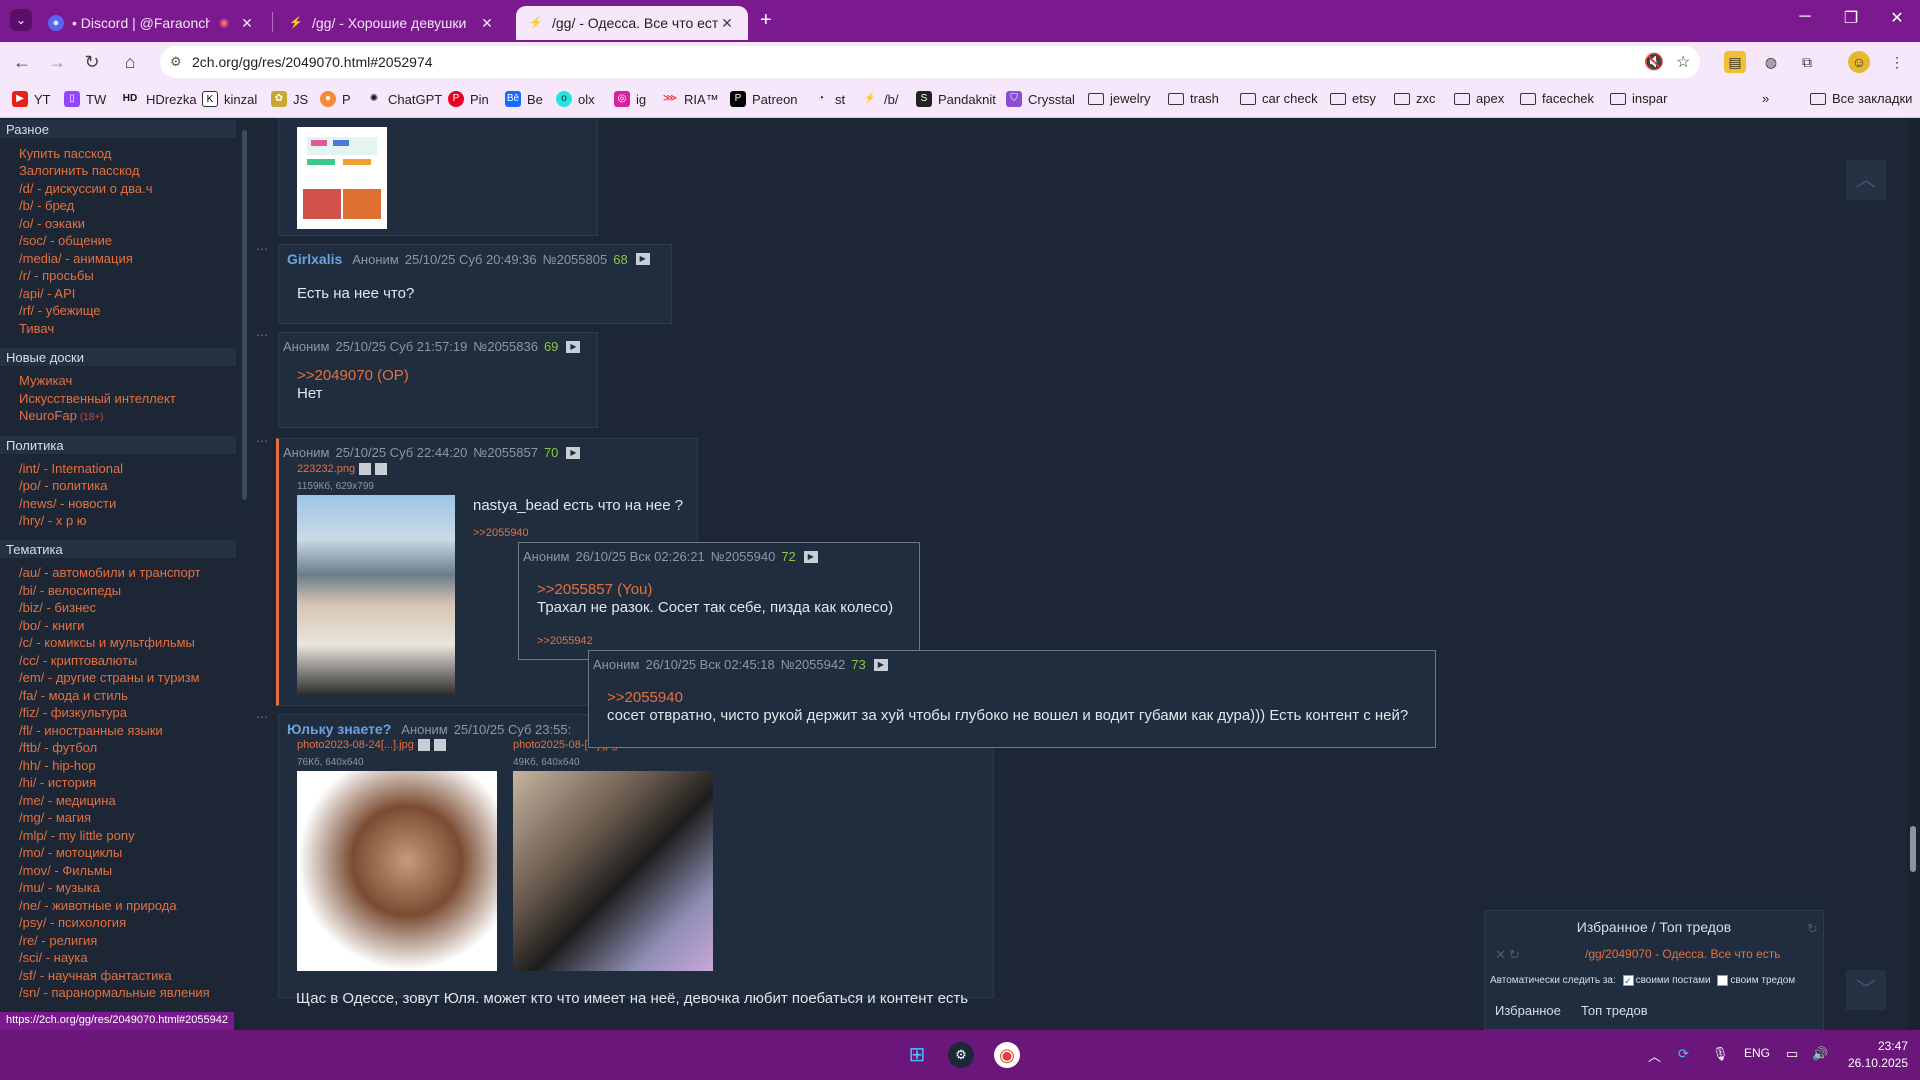 The width and height of the screenshot is (1920, 1080). What do you see at coordinates (575, 259) in the screenshot?
I see `post-number: №2055805` at bounding box center [575, 259].